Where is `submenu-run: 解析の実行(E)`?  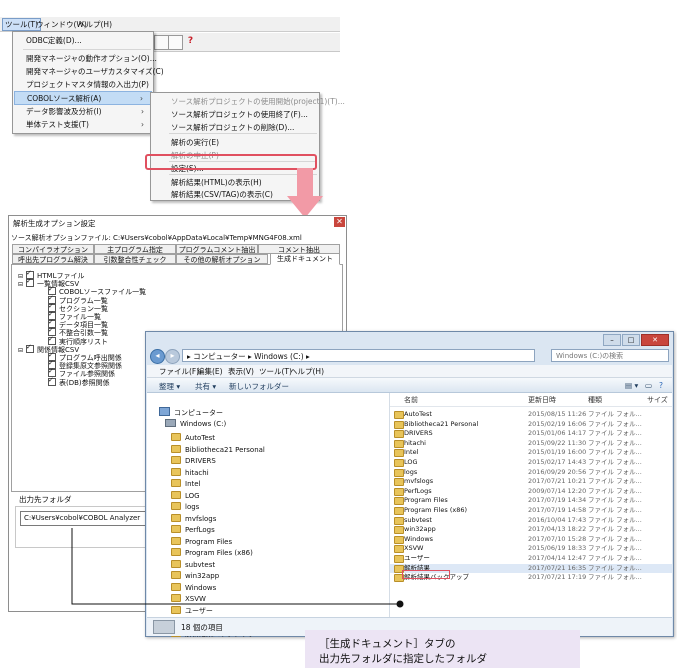
submenu-run: 解析の実行(E) is located at coordinates (195, 142).